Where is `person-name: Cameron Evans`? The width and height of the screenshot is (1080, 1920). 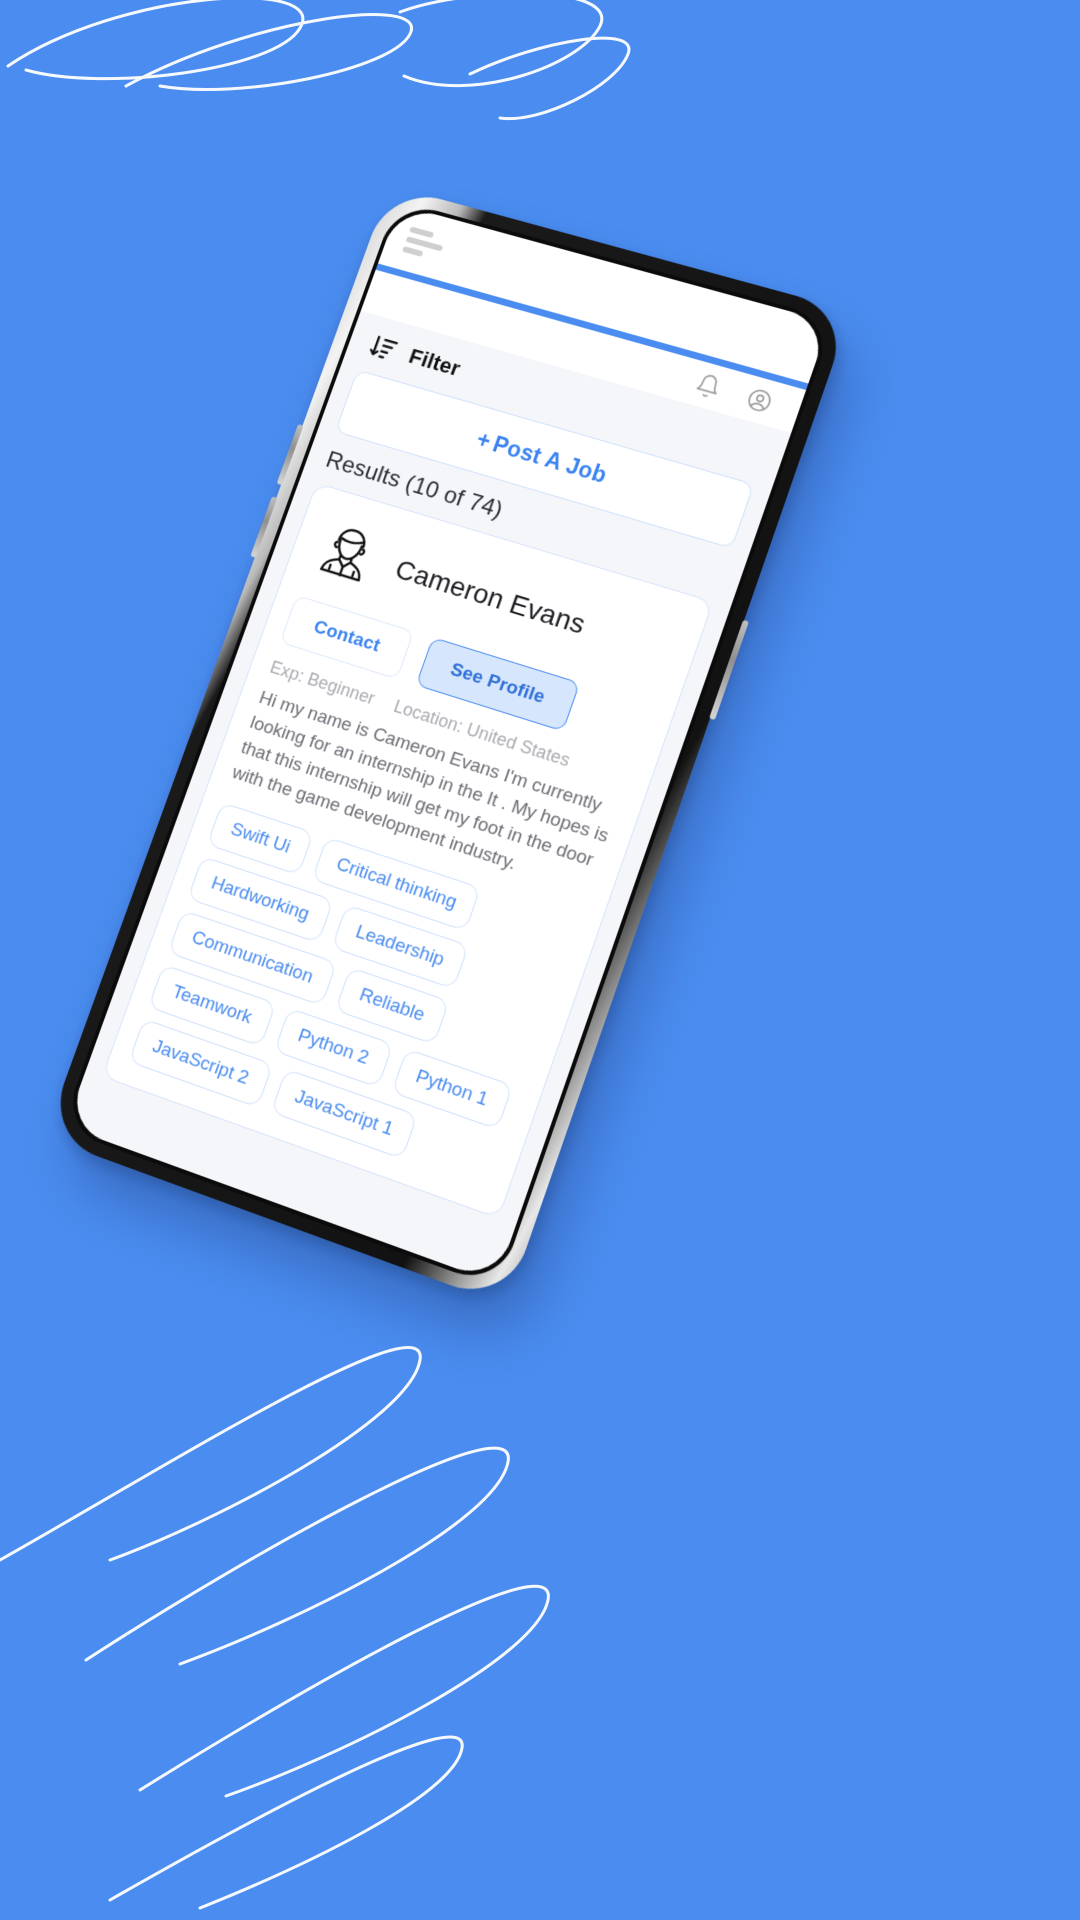
person-name: Cameron Evans is located at coordinates (490, 596).